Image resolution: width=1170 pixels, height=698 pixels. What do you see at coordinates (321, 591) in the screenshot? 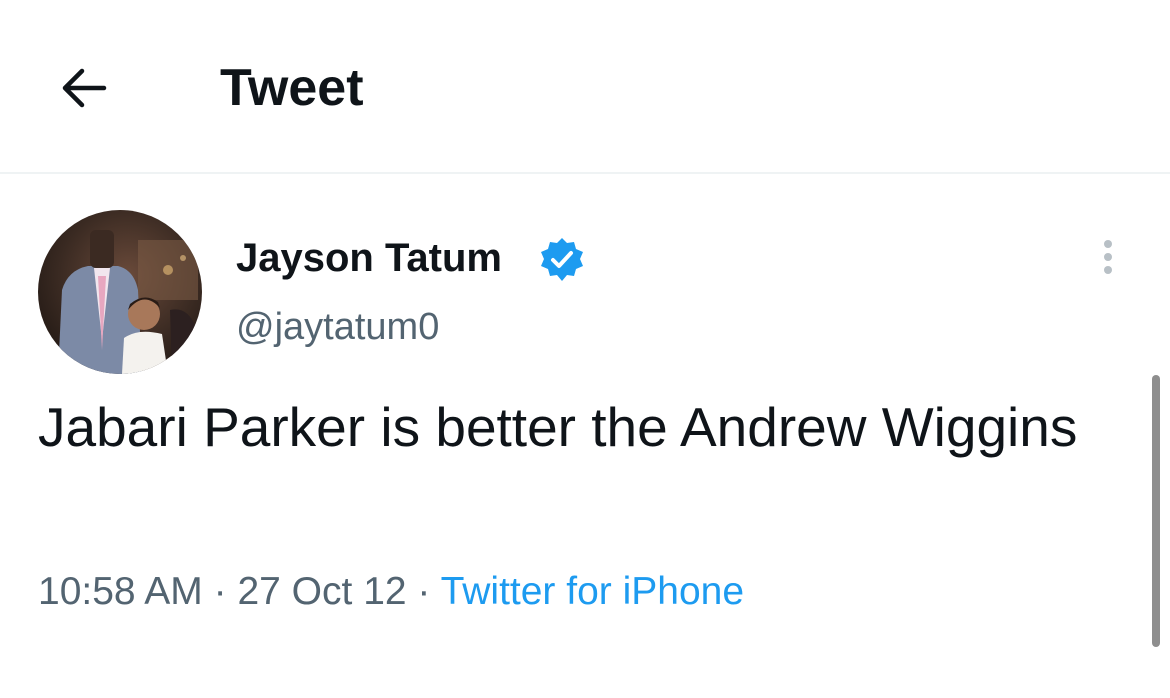
I see `tweet-date: 27 Oct 12` at bounding box center [321, 591].